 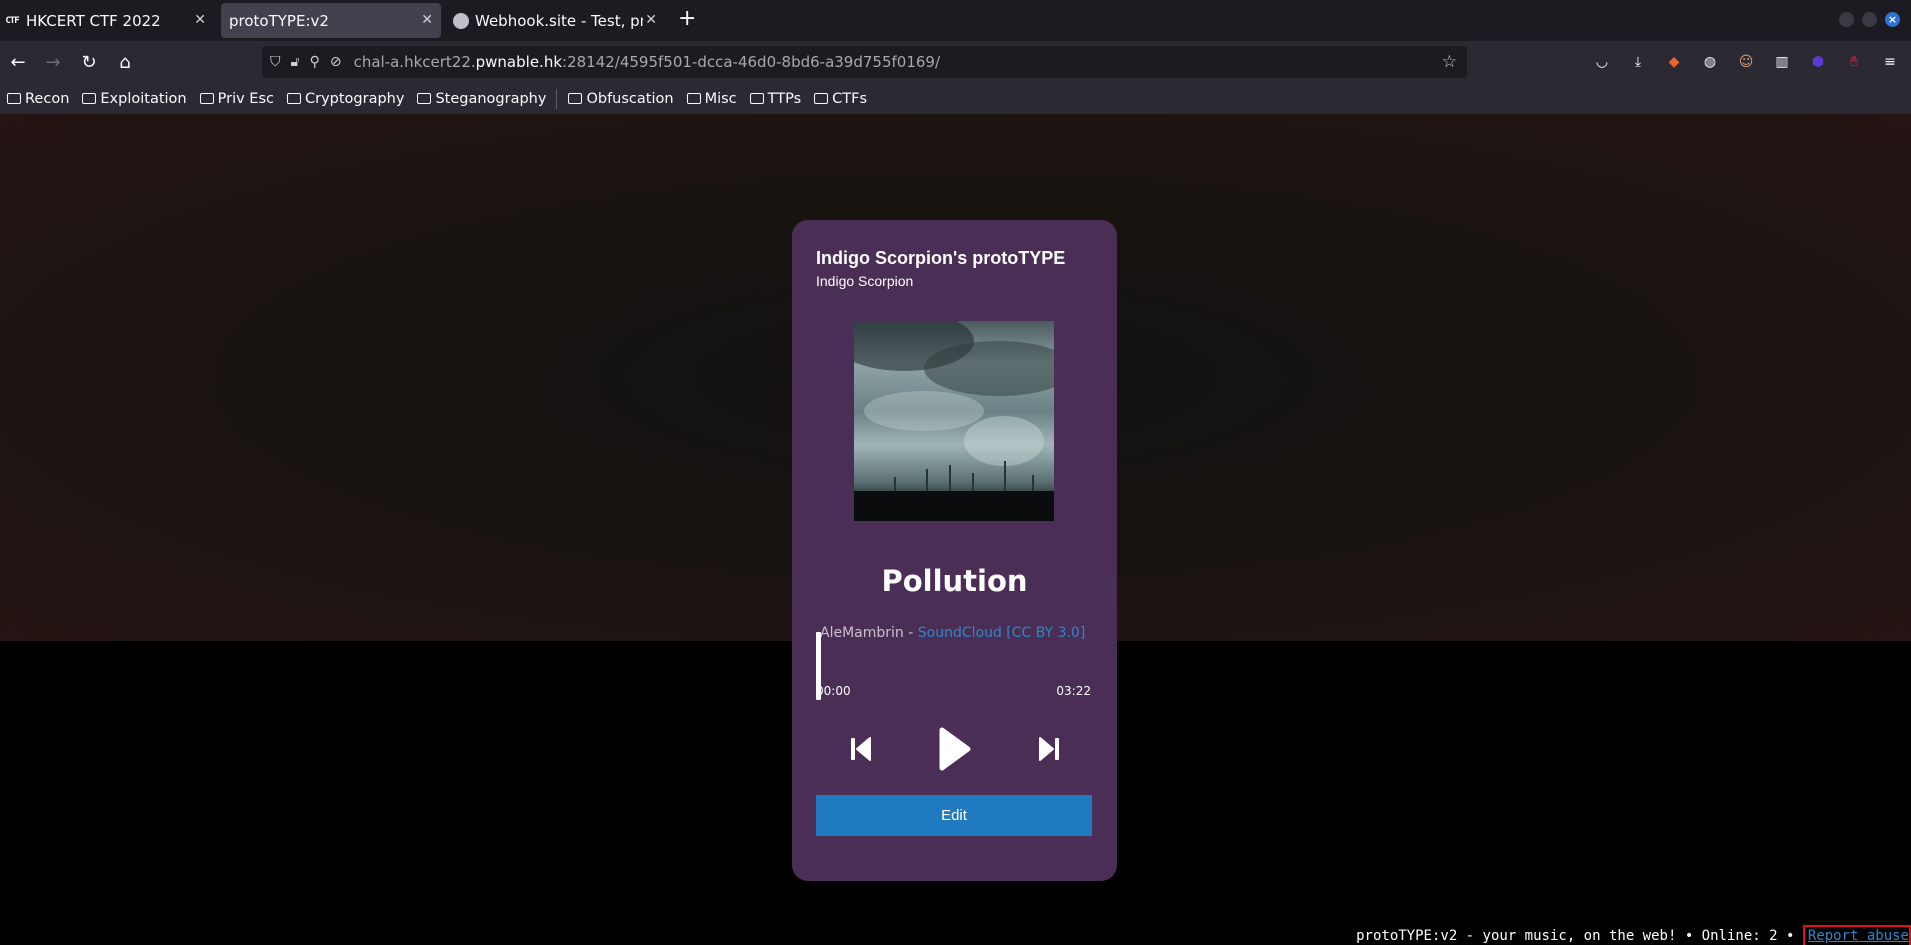 What do you see at coordinates (687, 19) in the screenshot?
I see `new-tab-button: +` at bounding box center [687, 19].